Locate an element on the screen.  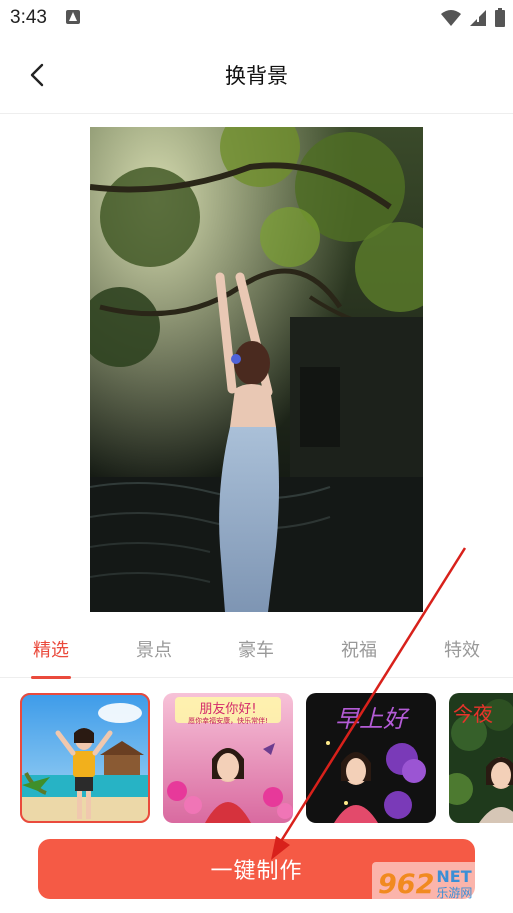
header: 换背景 is located at coordinates (256, 75).